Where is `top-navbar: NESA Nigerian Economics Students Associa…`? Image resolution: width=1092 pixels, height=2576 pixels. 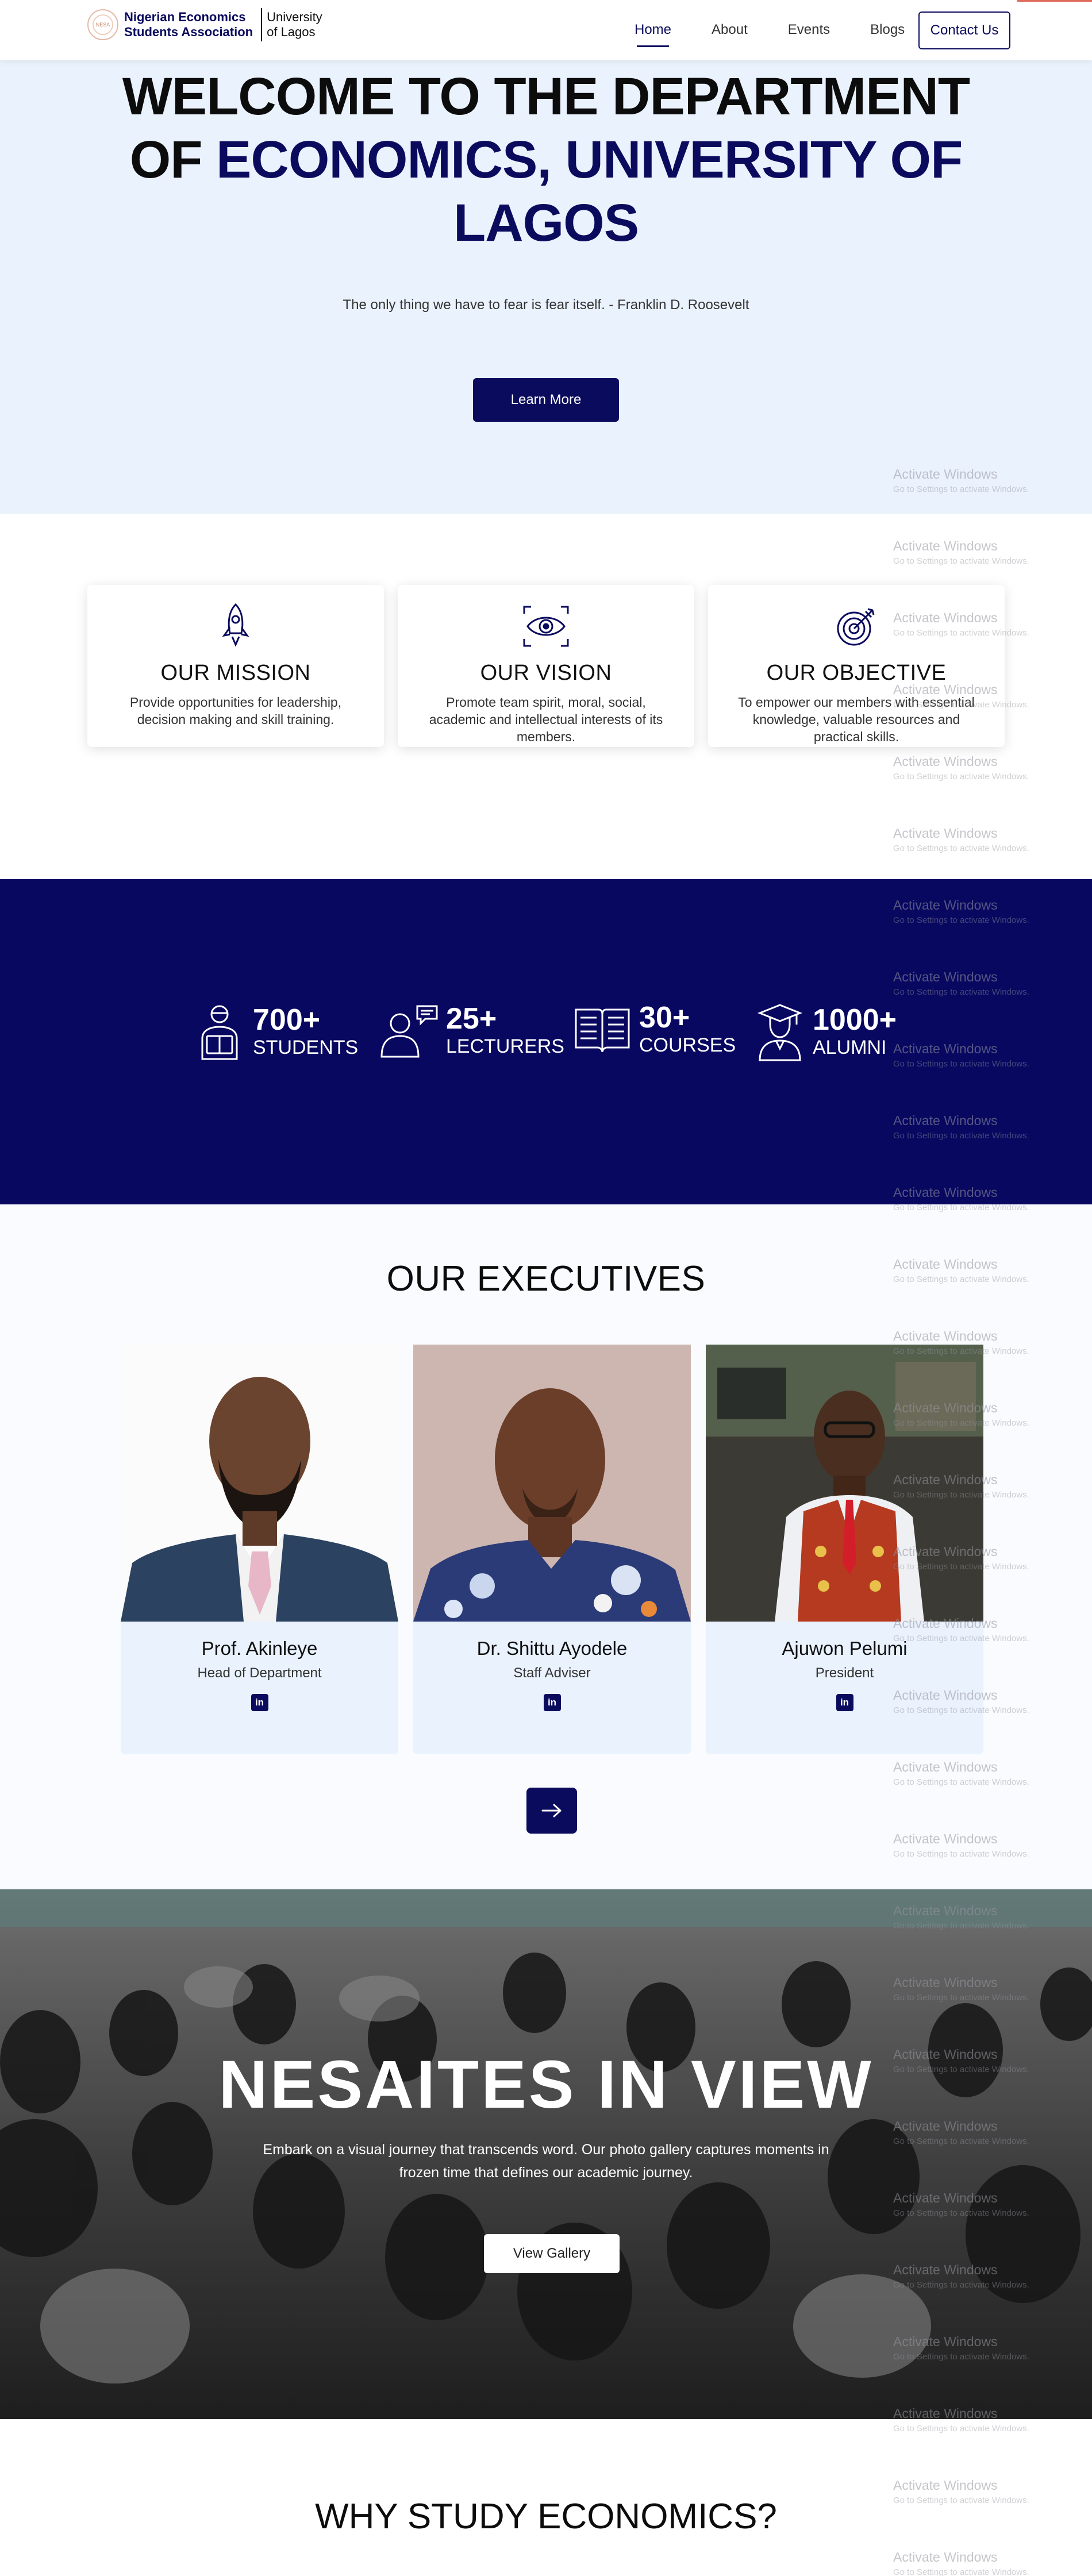 top-navbar: NESA Nigerian Economics Students Associa… is located at coordinates (546, 30).